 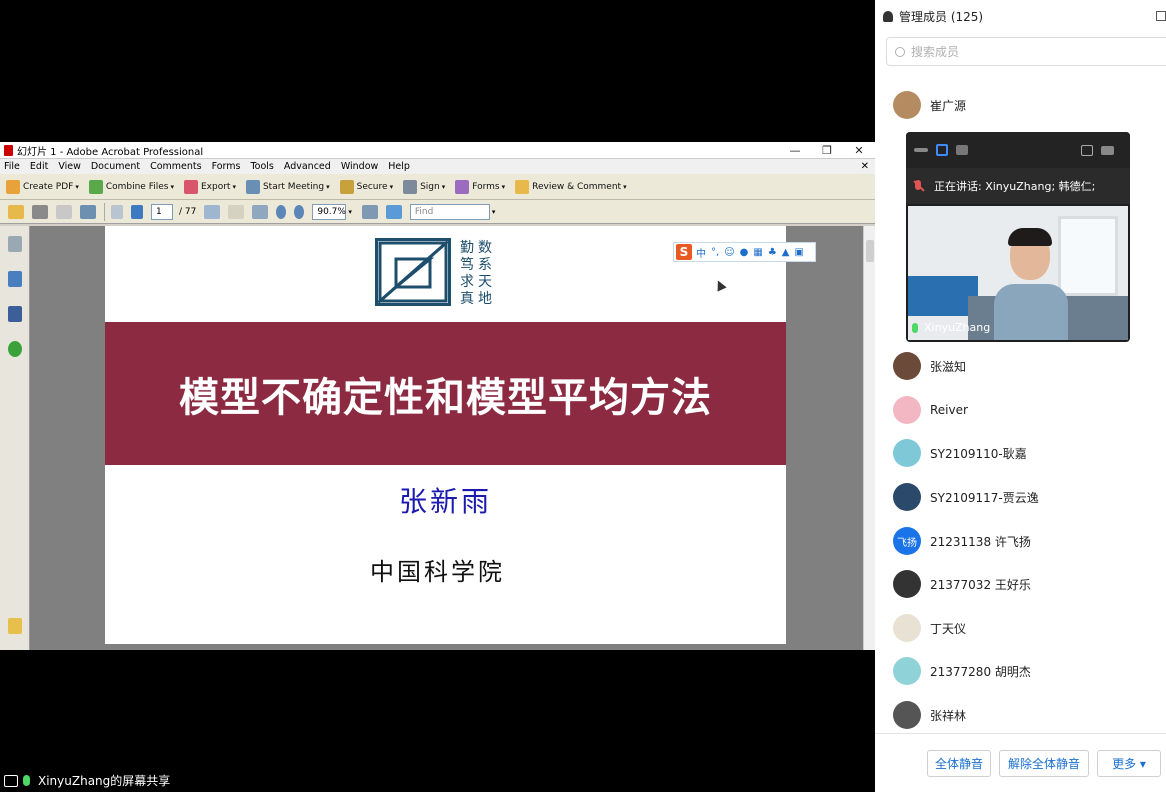 I want to click on keyboard-icon: ▦, so click(x=757, y=252).